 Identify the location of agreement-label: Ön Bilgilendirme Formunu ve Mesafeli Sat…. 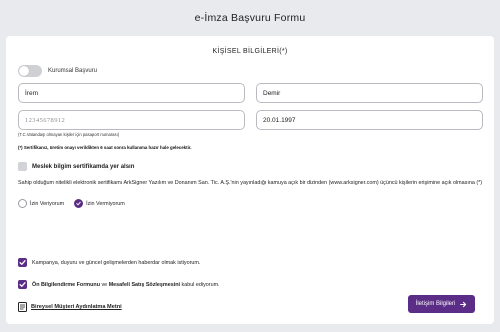
(126, 285).